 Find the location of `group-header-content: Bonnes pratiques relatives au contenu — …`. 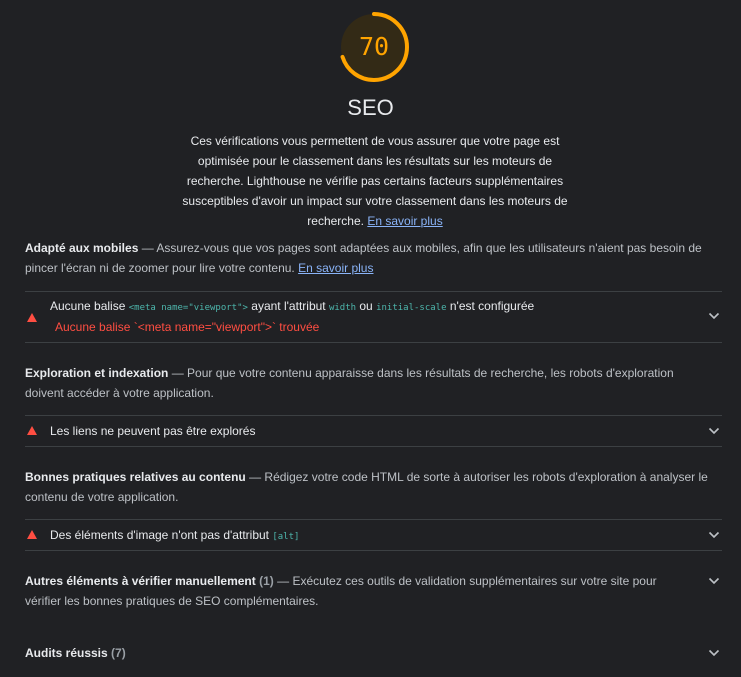

group-header-content: Bonnes pratiques relatives au contenu — … is located at coordinates (370, 487).